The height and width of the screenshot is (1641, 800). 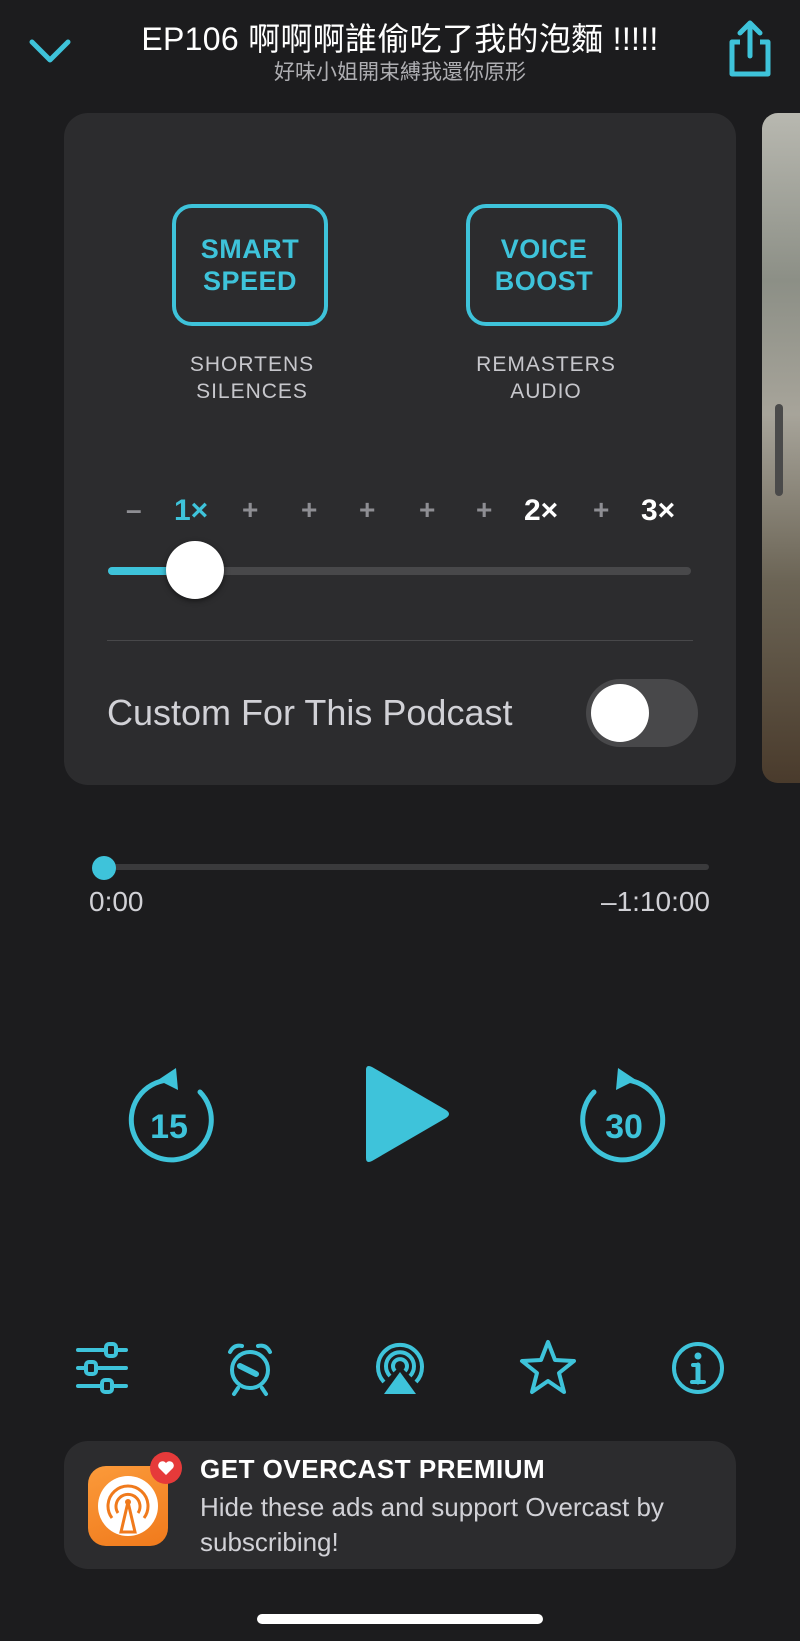 I want to click on smart-speed-label-2: SPEED, so click(x=250, y=281).